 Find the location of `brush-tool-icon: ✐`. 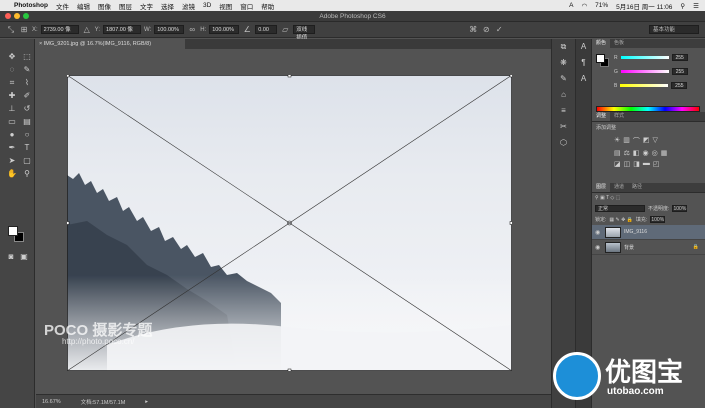

brush-tool-icon: ✐ is located at coordinates (27, 95).